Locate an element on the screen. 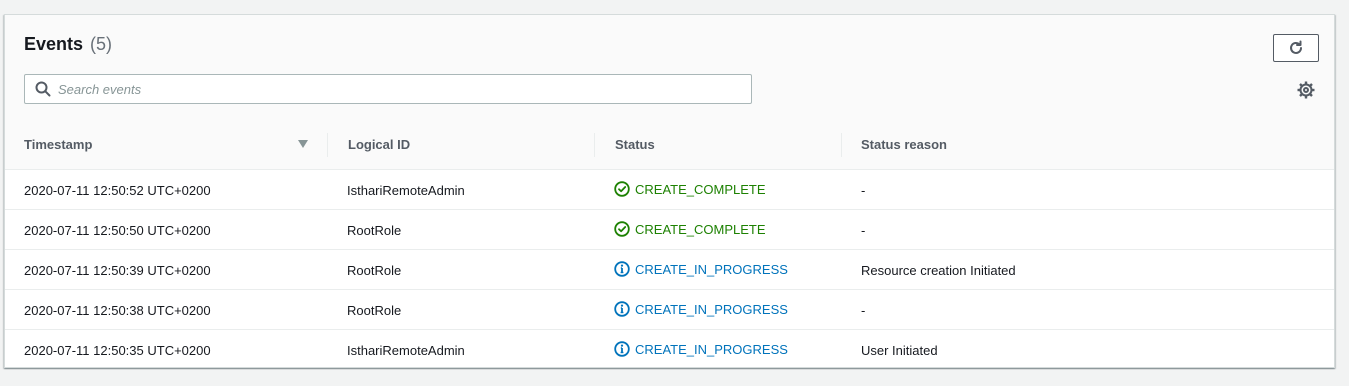 The width and height of the screenshot is (1349, 386). timestamp-text: 2020-07-11 12:50:35 UTC+0200 is located at coordinates (117, 350).